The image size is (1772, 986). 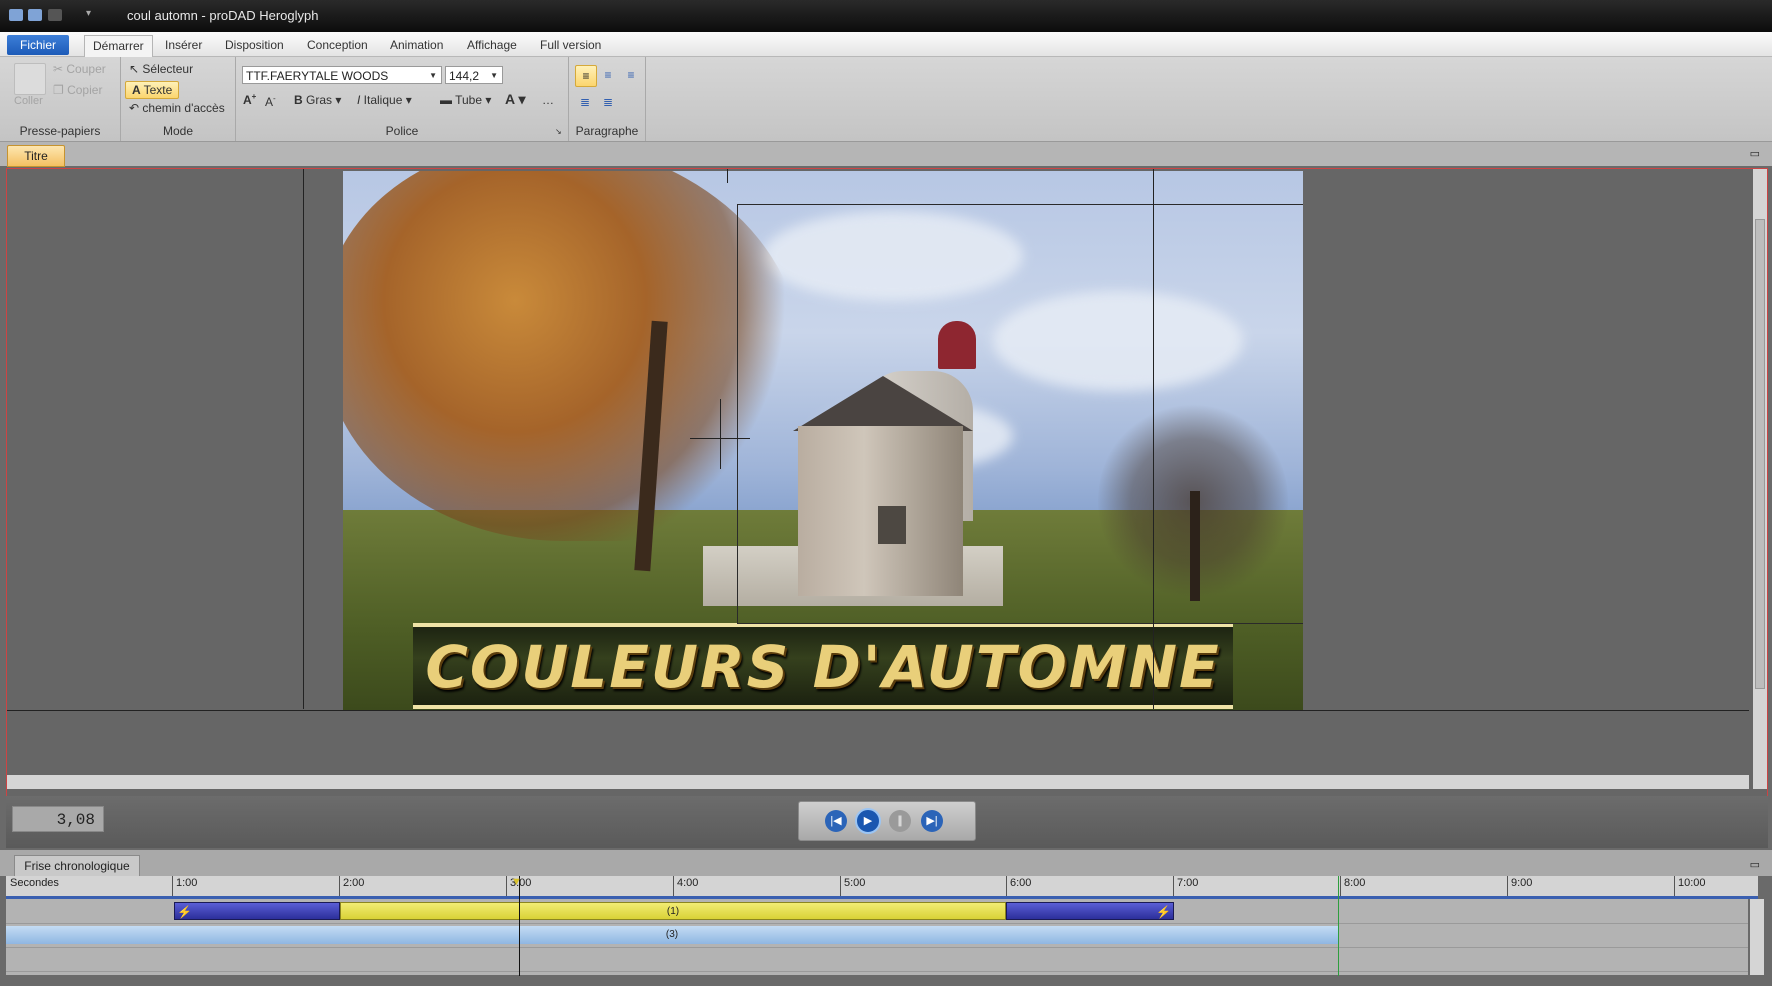 I want to click on path-icon: ↶, so click(x=136, y=108).